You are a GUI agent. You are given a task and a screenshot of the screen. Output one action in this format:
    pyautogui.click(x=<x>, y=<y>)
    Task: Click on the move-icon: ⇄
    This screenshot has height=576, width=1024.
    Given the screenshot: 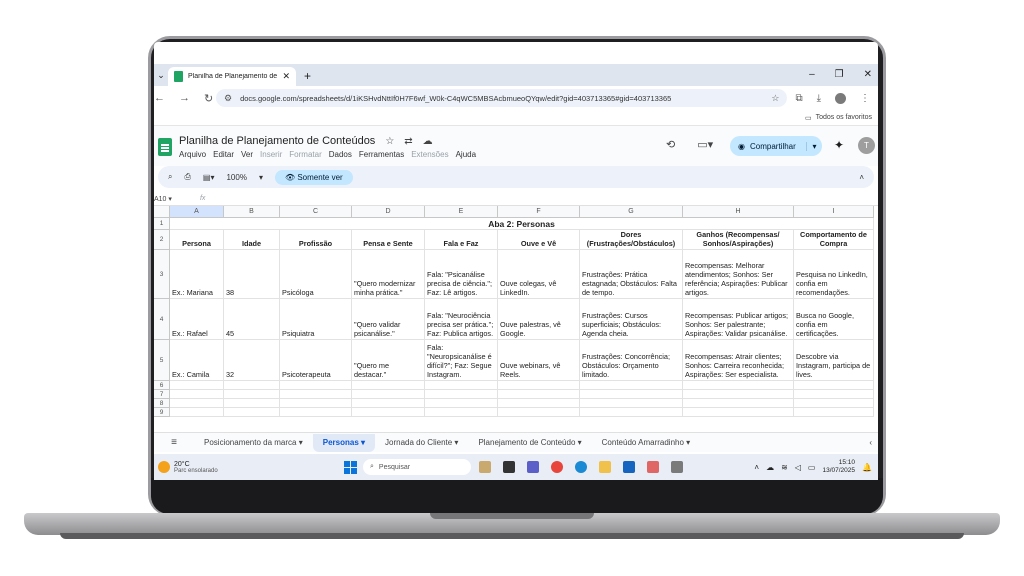 What is the action you would take?
    pyautogui.click(x=408, y=141)
    